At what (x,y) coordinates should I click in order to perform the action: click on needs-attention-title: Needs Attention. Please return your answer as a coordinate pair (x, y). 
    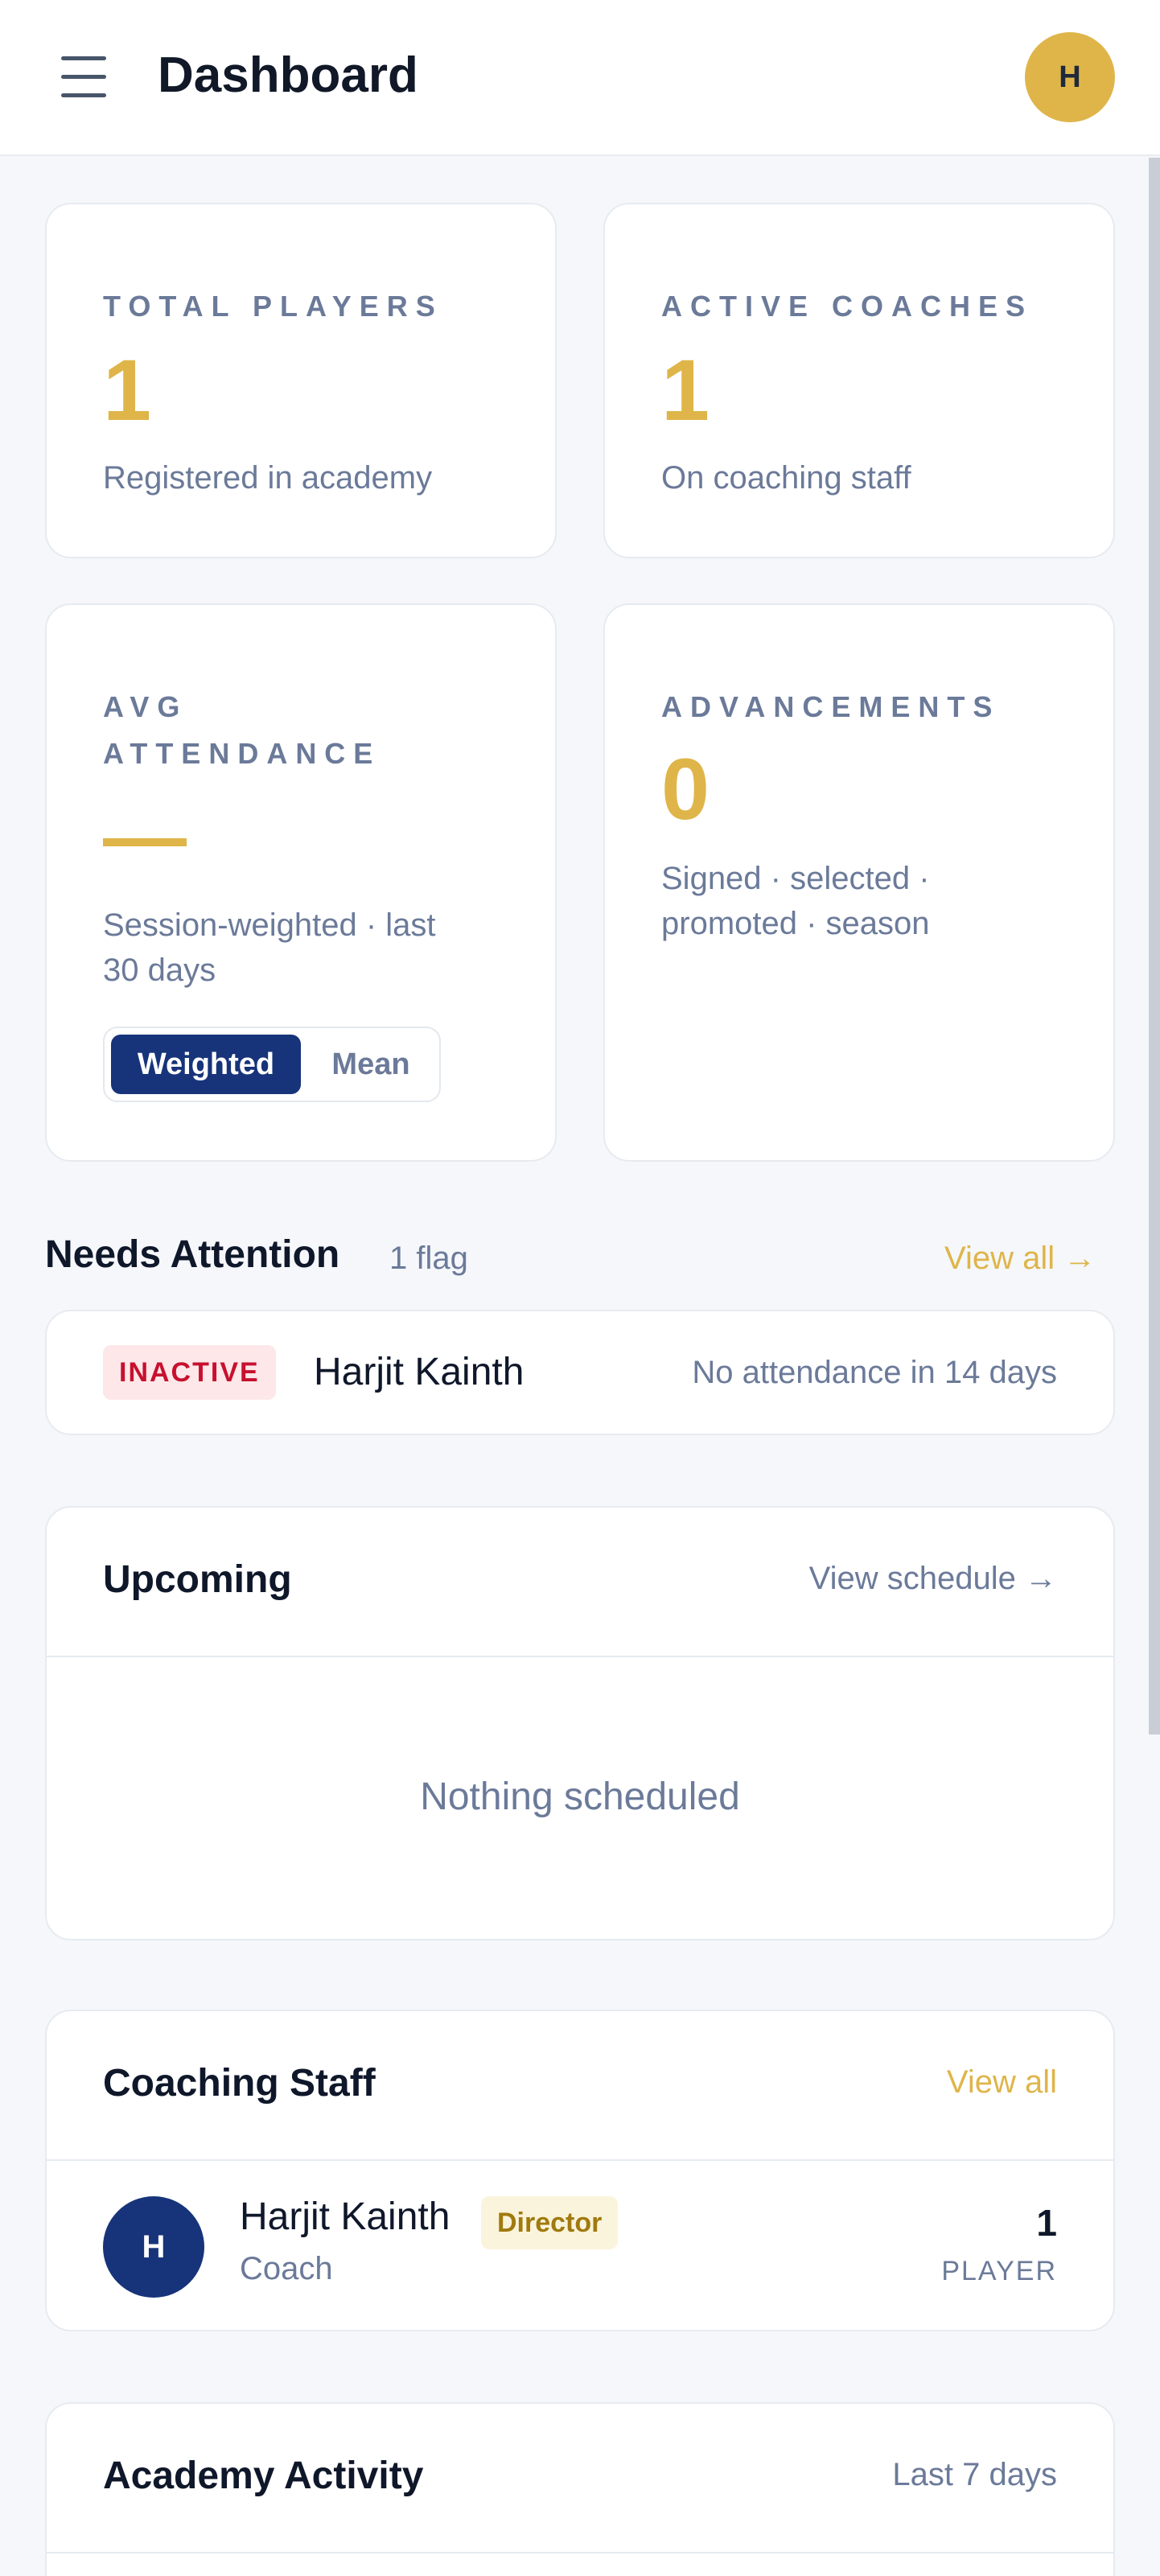
    Looking at the image, I should click on (192, 1254).